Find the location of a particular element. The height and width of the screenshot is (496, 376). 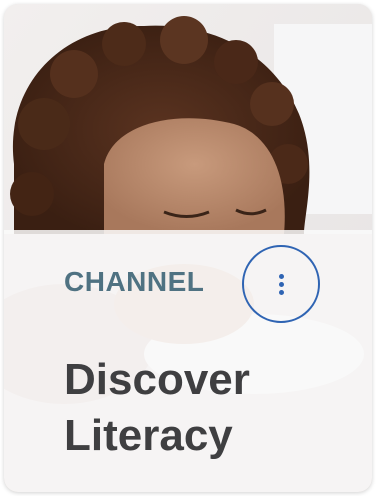

more-options-button is located at coordinates (281, 284).